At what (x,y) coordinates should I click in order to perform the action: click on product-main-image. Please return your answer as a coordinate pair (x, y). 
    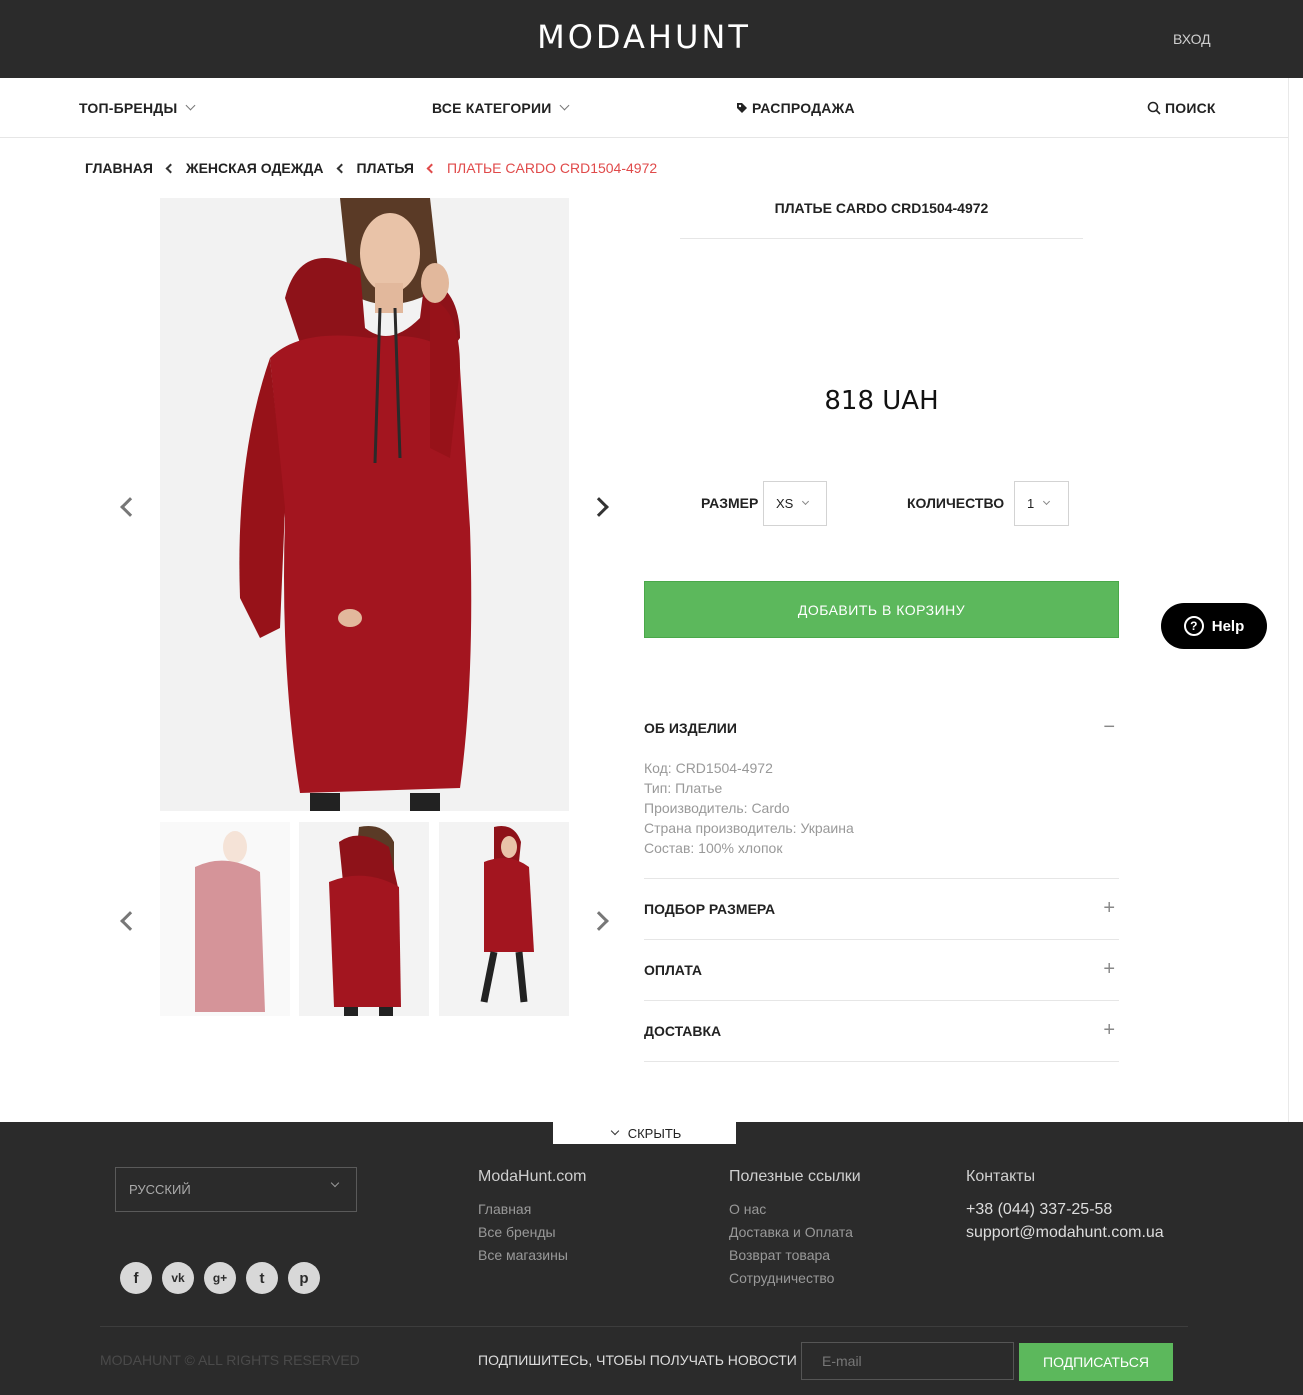
    Looking at the image, I should click on (364, 504).